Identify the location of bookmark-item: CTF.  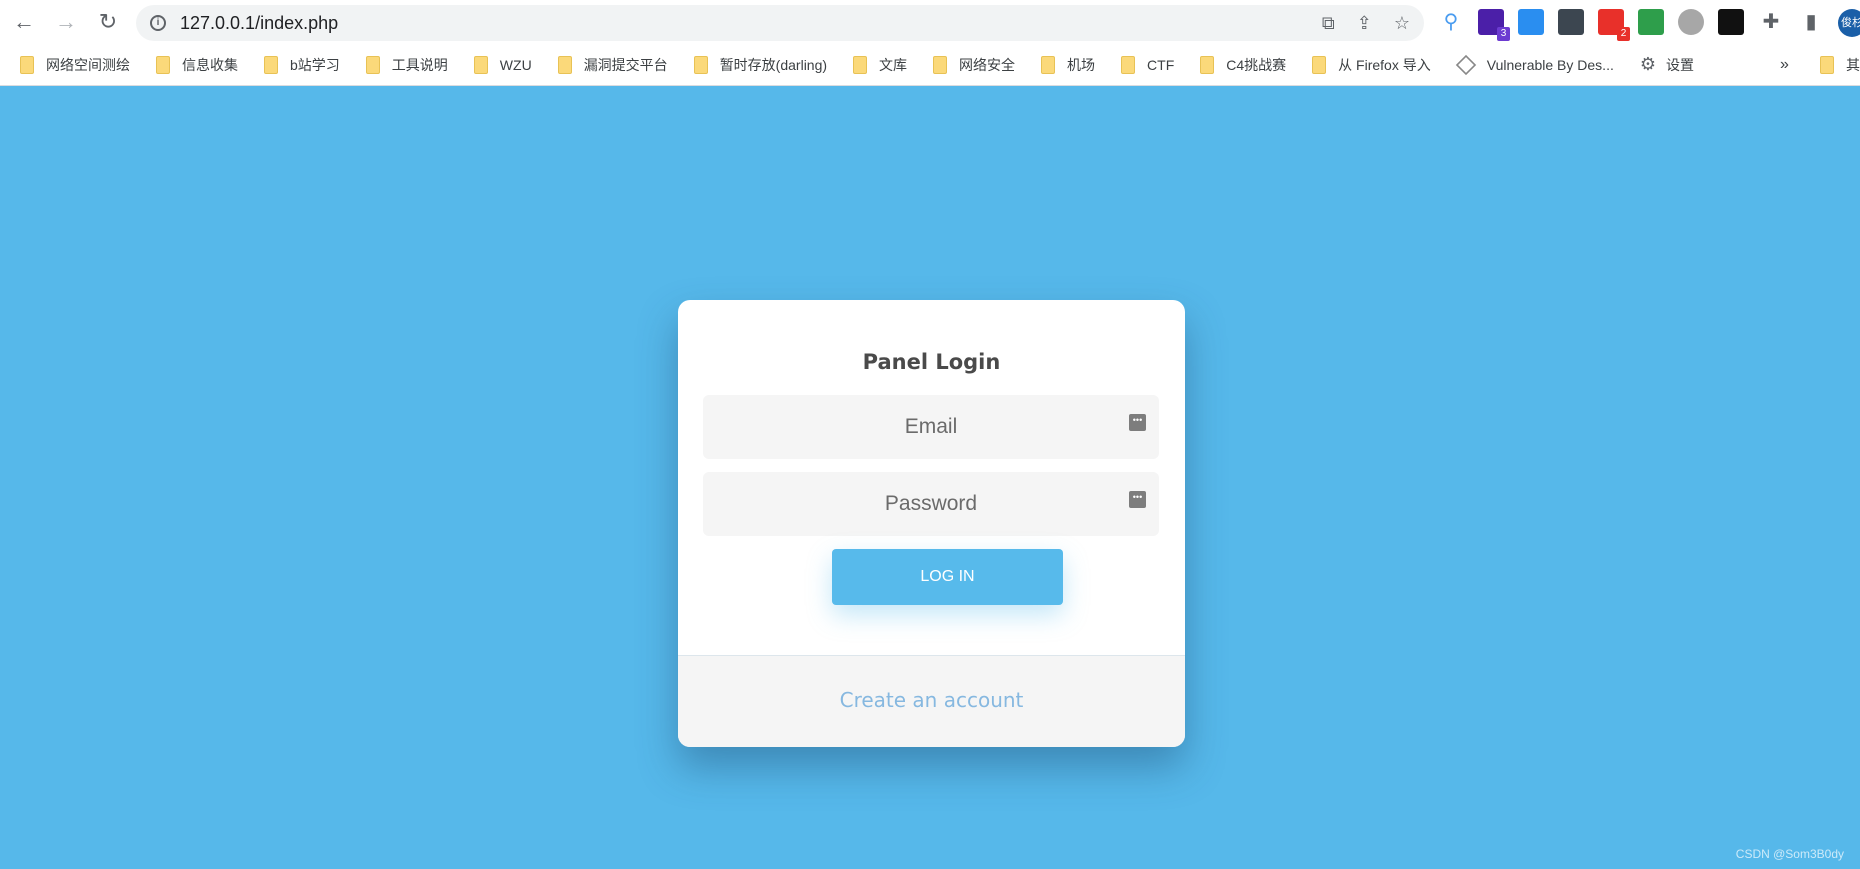
(1148, 64).